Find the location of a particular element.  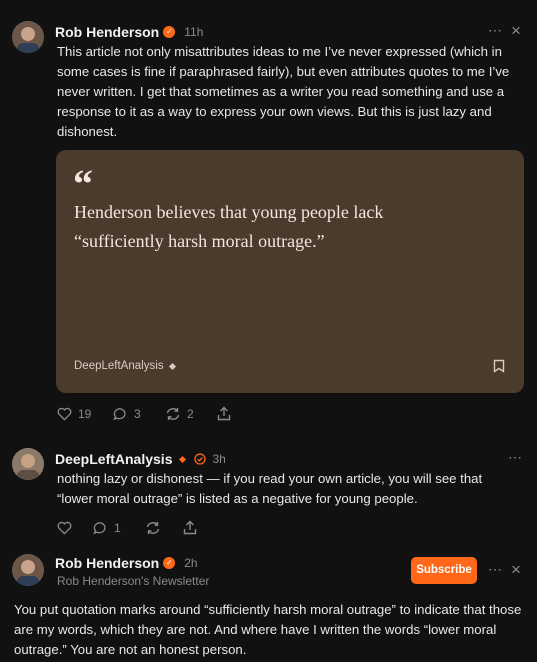

quote-source-name: DeepLeftAnalysis is located at coordinates (119, 366).